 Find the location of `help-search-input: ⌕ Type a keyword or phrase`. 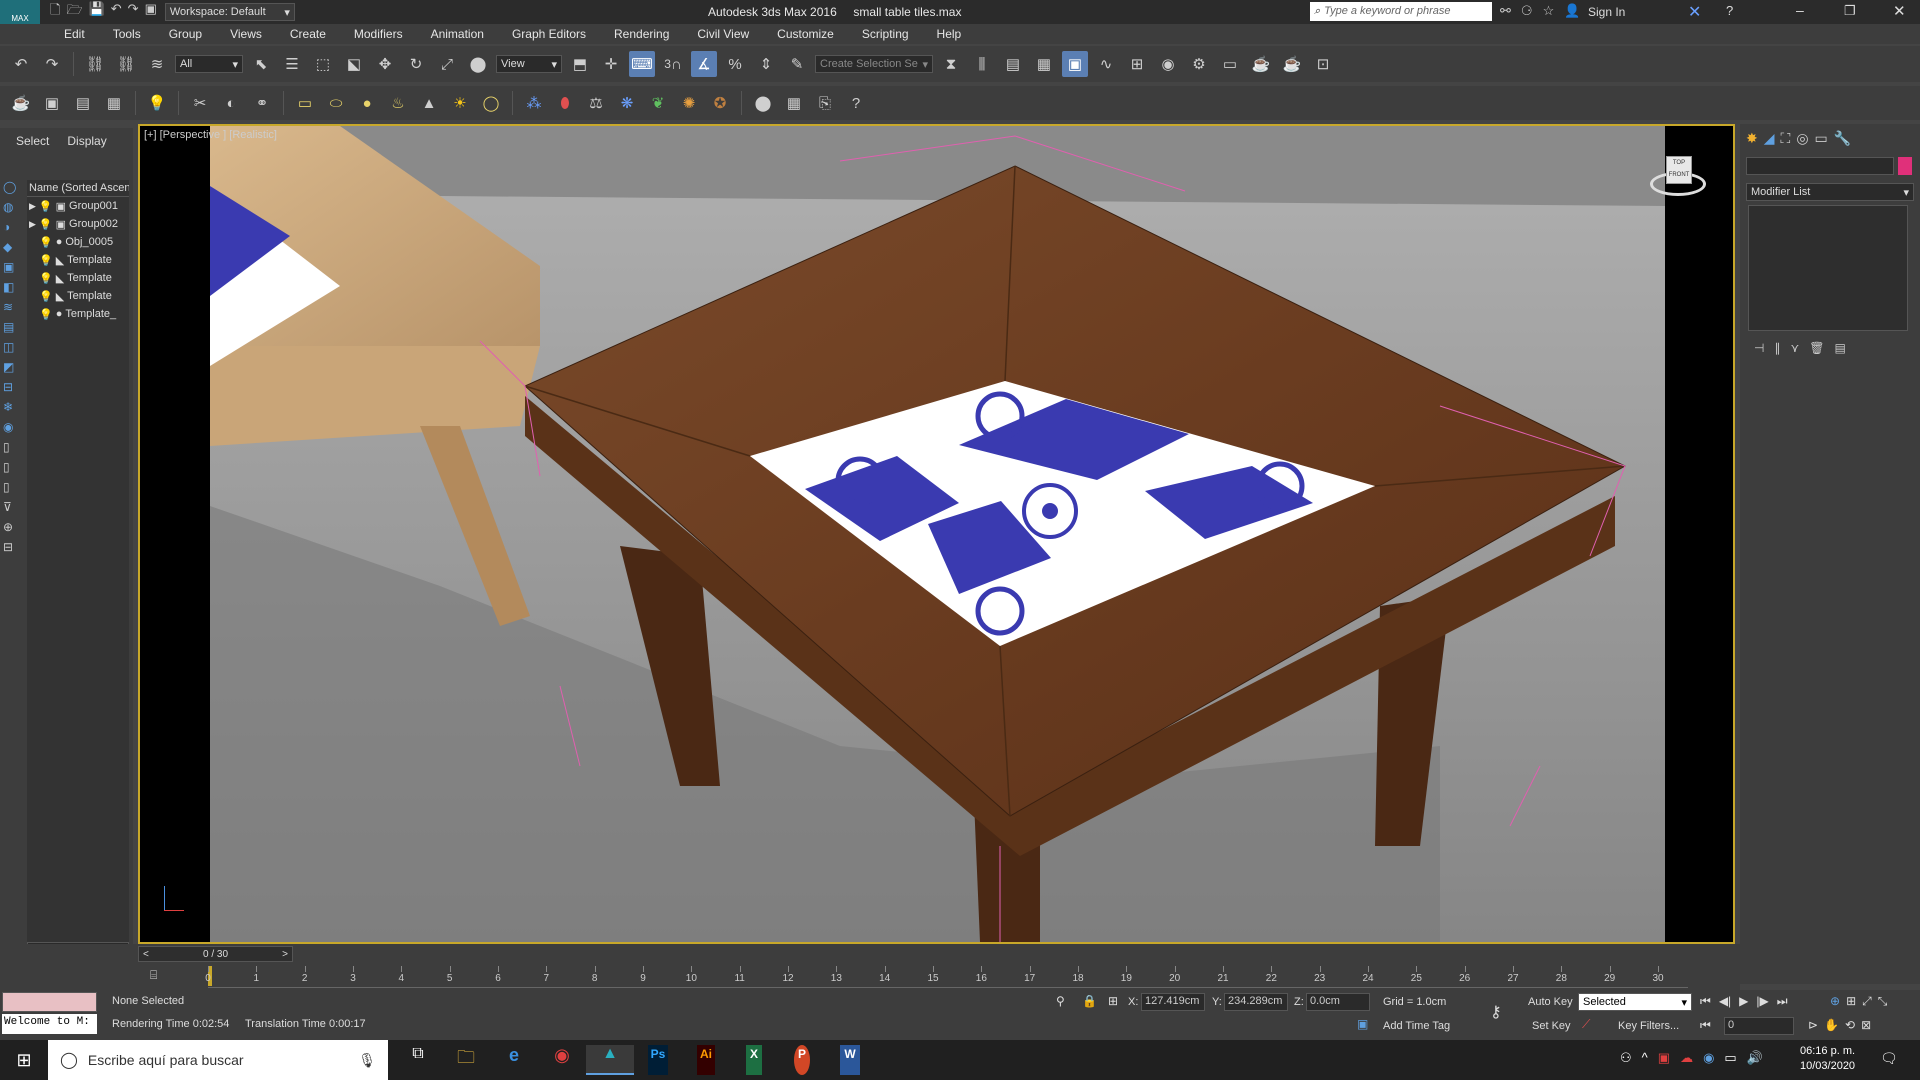

help-search-input: ⌕ Type a keyword or phrase is located at coordinates (1401, 11).